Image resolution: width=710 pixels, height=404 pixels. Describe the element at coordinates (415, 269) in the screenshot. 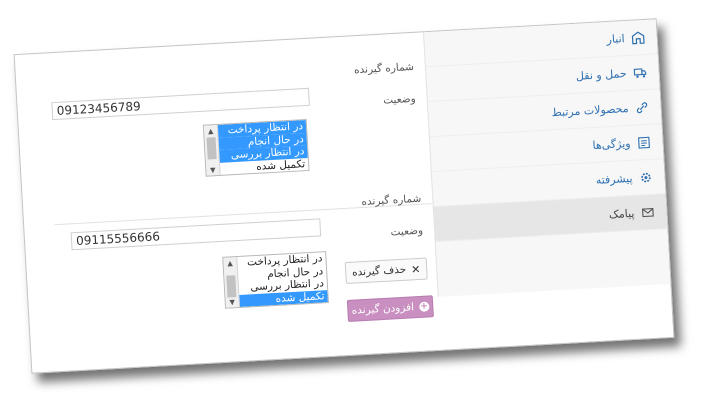

I see `close-icon: ✕` at that location.